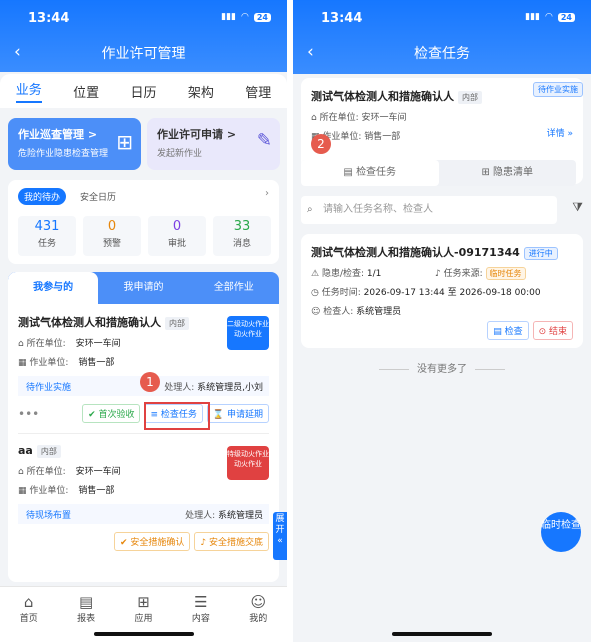  Describe the element at coordinates (53, 288) in the screenshot. I see `tab-participated: 我参与的` at that location.